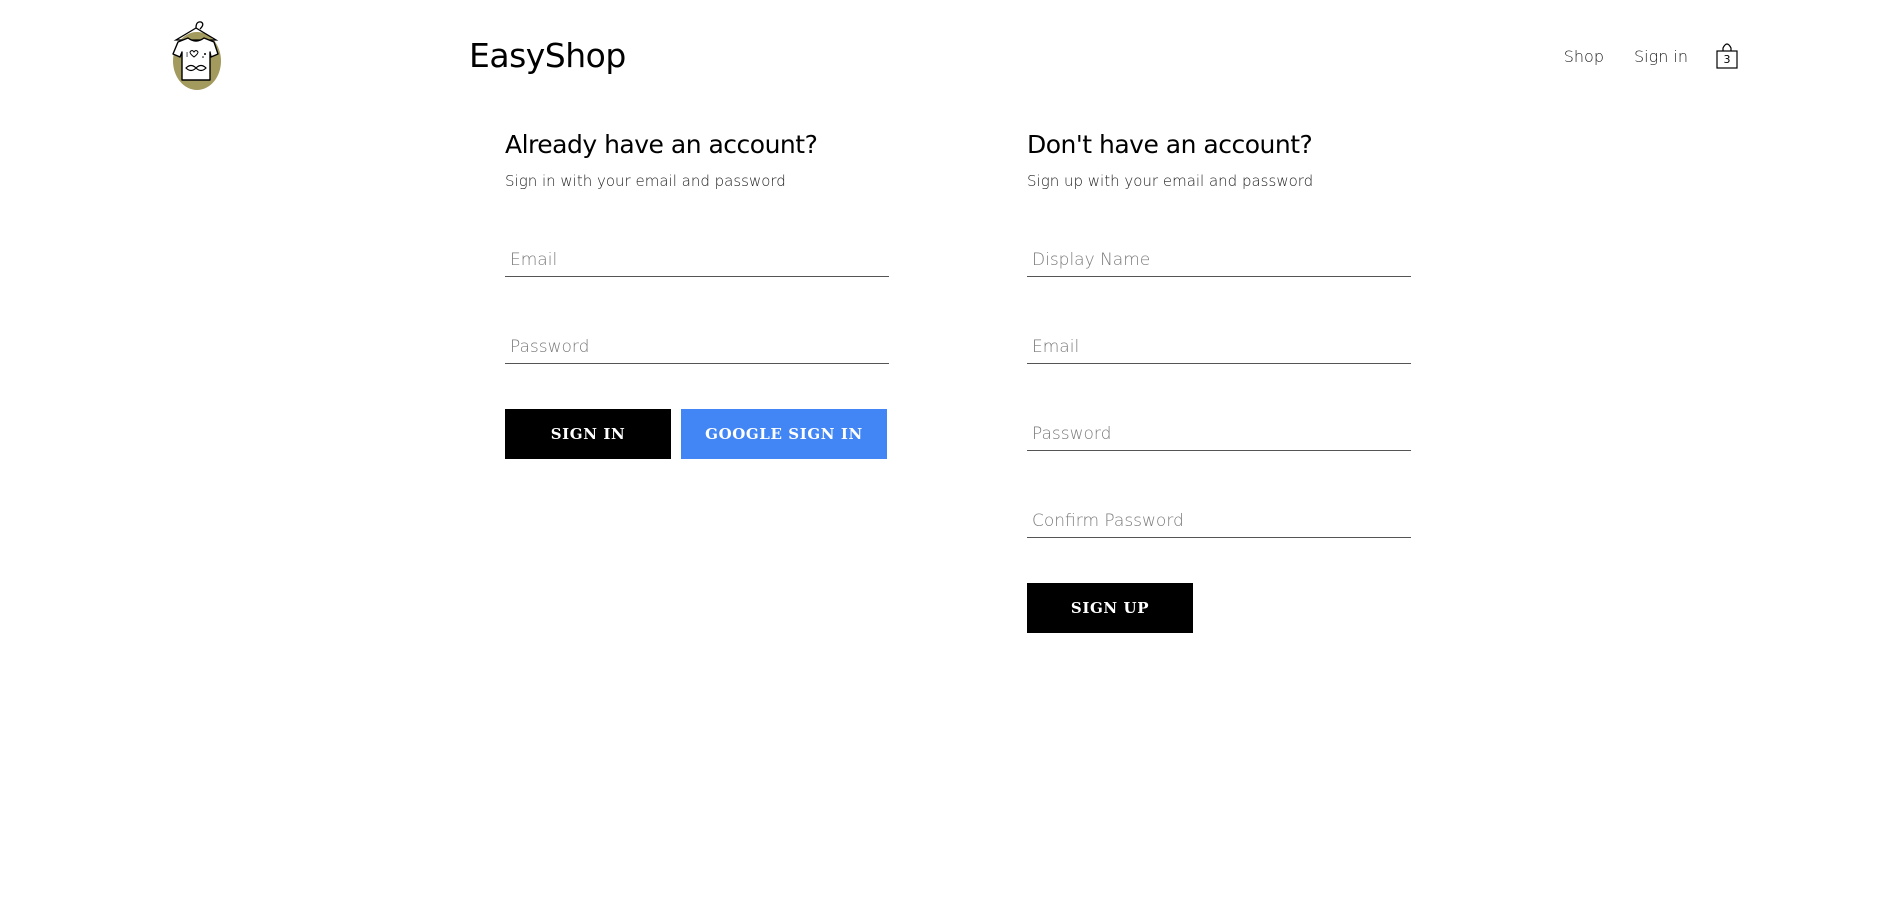 This screenshot has width=1891, height=902. I want to click on signup-password-input, so click(1219, 427).